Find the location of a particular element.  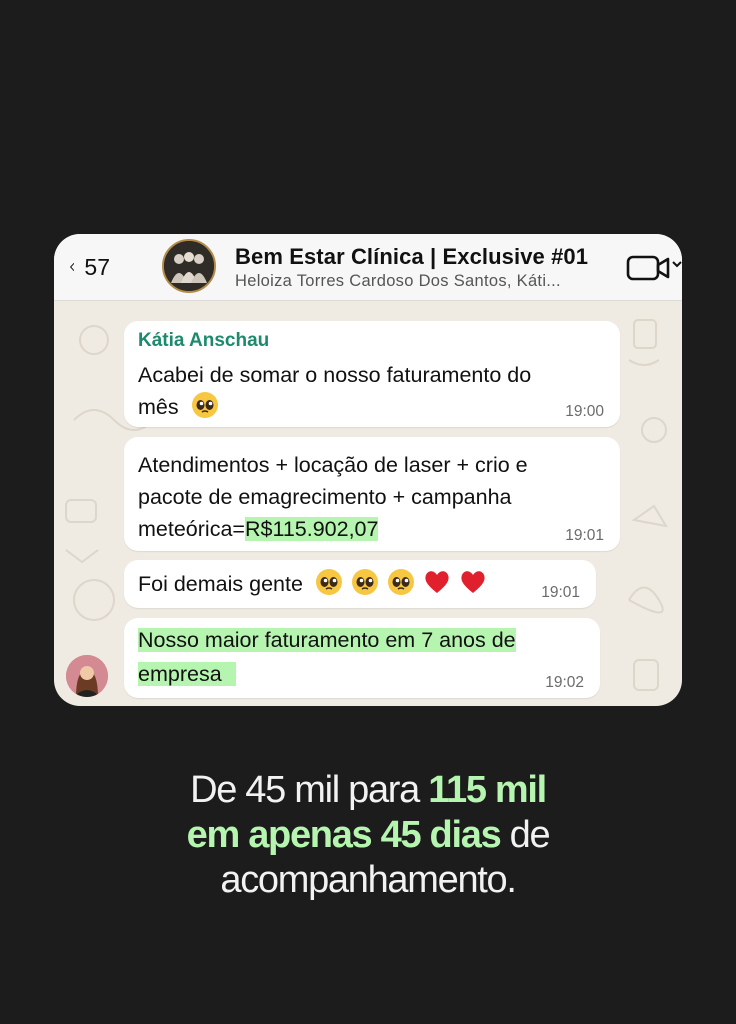

caption-line-3: acompanhamento. is located at coordinates (368, 880).